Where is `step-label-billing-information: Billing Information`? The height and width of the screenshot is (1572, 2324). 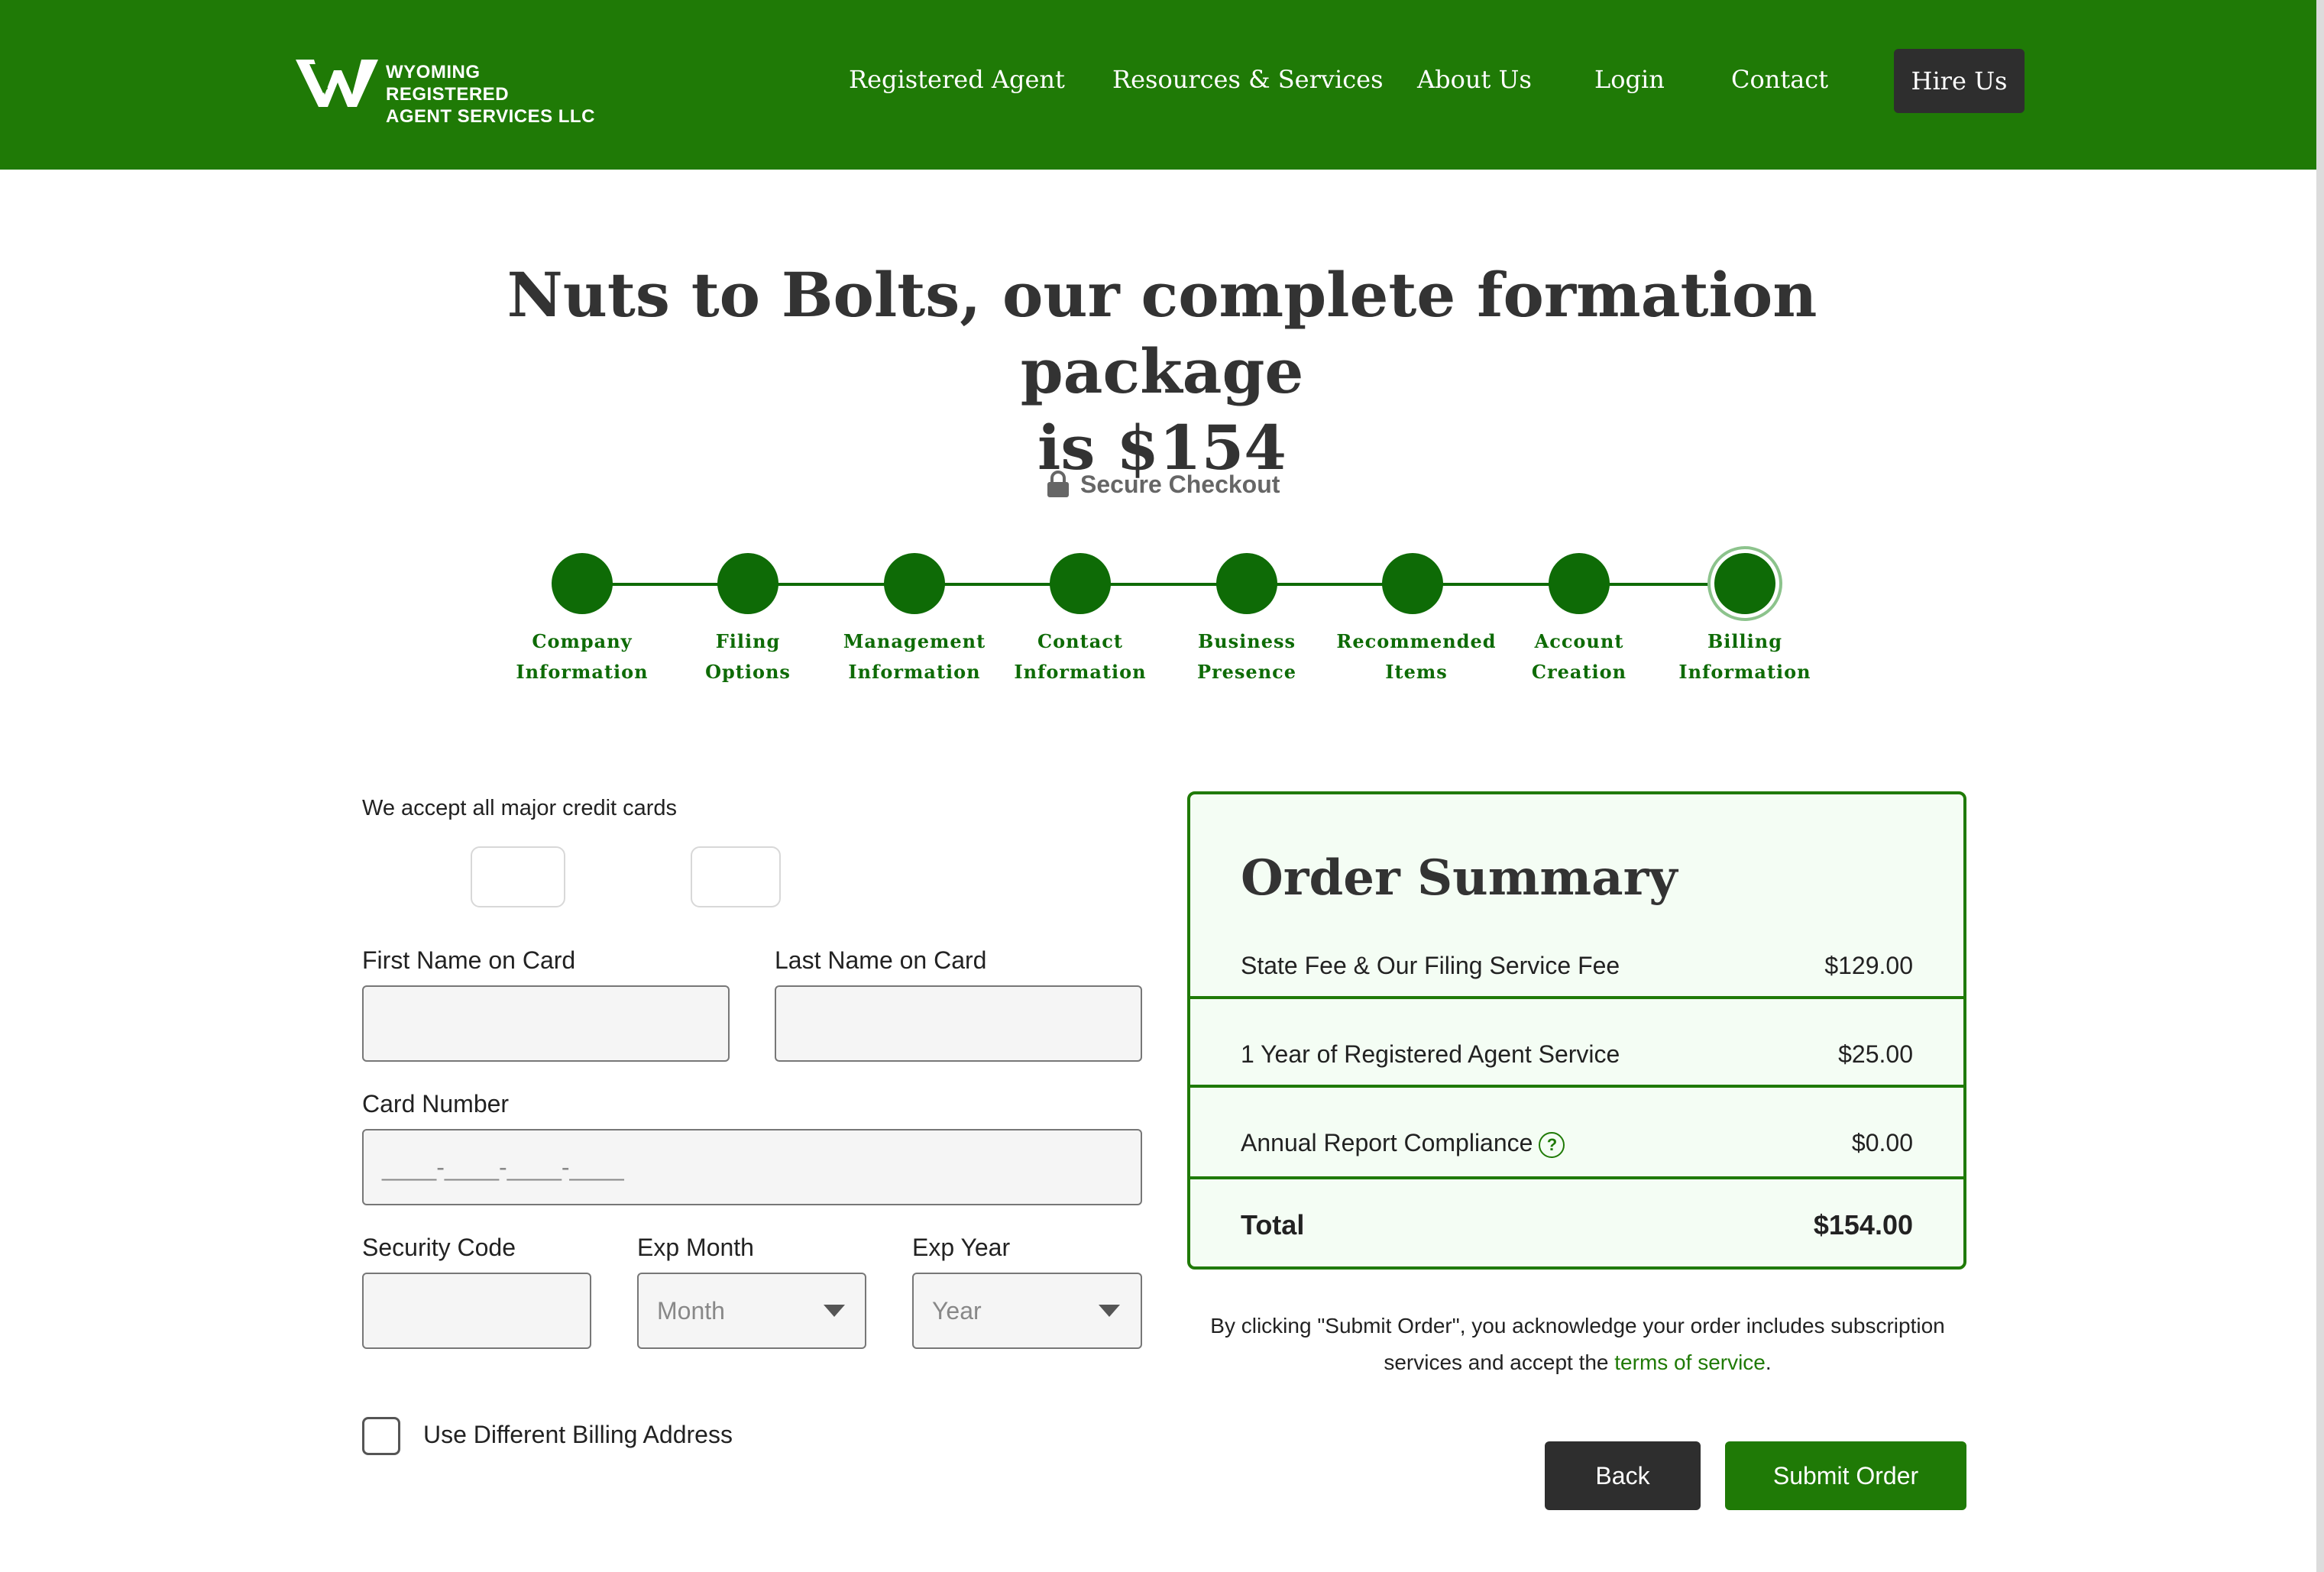
step-label-billing-information: Billing Information is located at coordinates (1745, 656).